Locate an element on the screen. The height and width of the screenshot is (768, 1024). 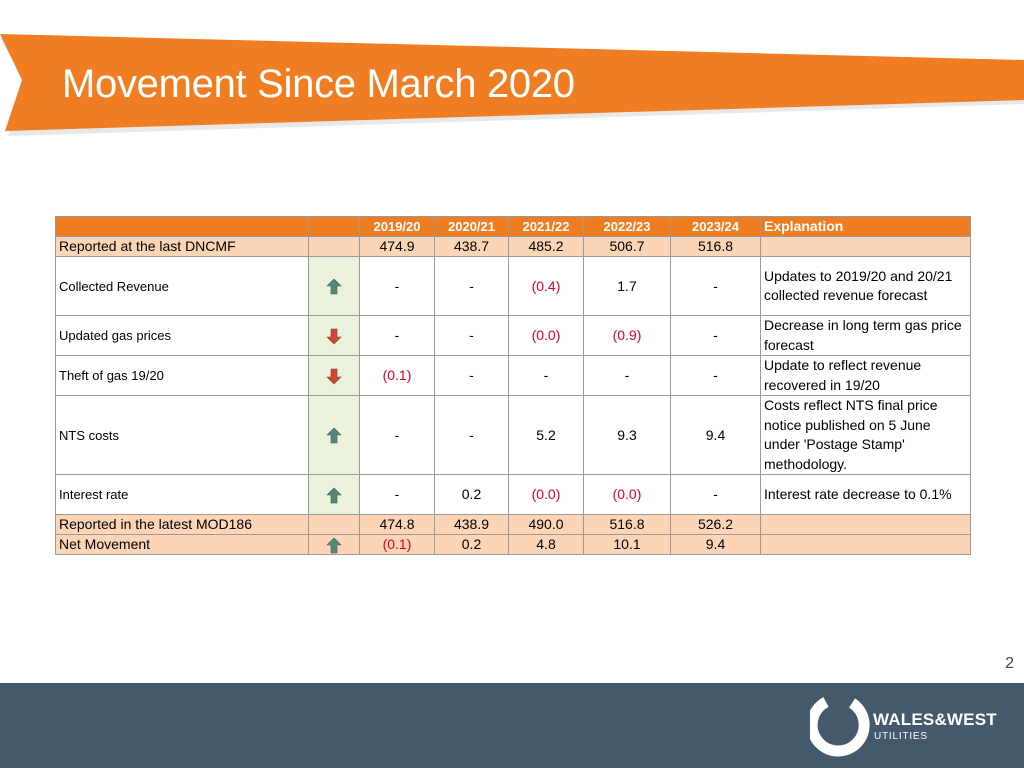
net-movement-row: Net Movement (0.1) 0.2 4.8 10.1 9.4 is located at coordinates (513, 544).